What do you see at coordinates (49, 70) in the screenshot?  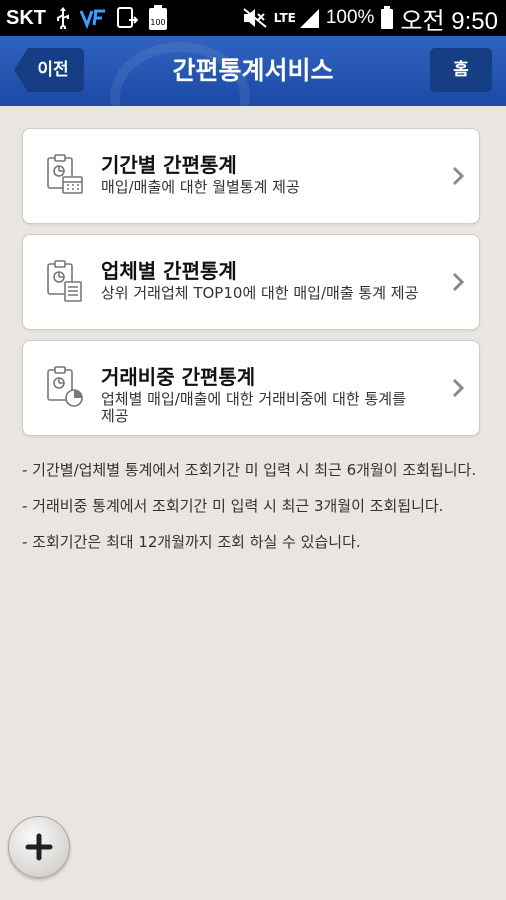 I see `back-button: 이전` at bounding box center [49, 70].